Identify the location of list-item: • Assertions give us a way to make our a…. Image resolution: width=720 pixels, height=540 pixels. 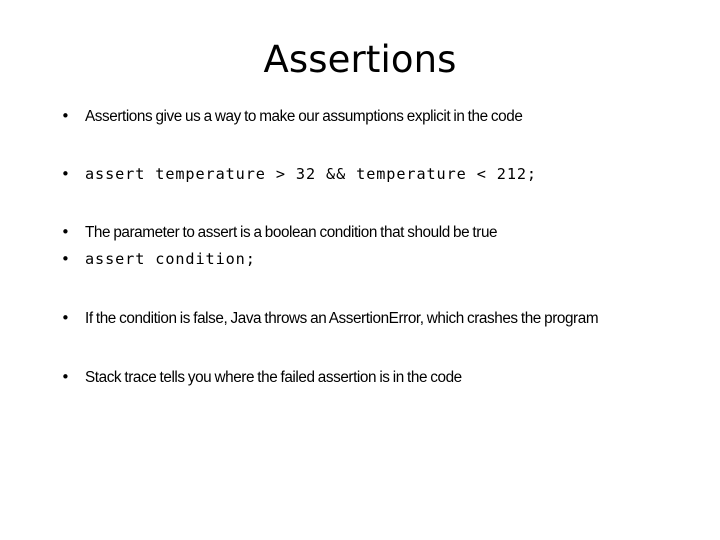
(360, 116).